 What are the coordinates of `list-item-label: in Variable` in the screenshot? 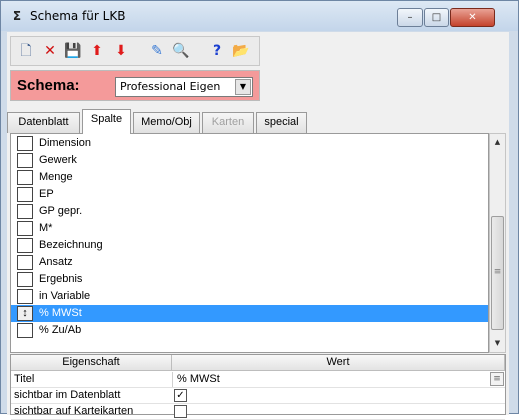 It's located at (65, 296).